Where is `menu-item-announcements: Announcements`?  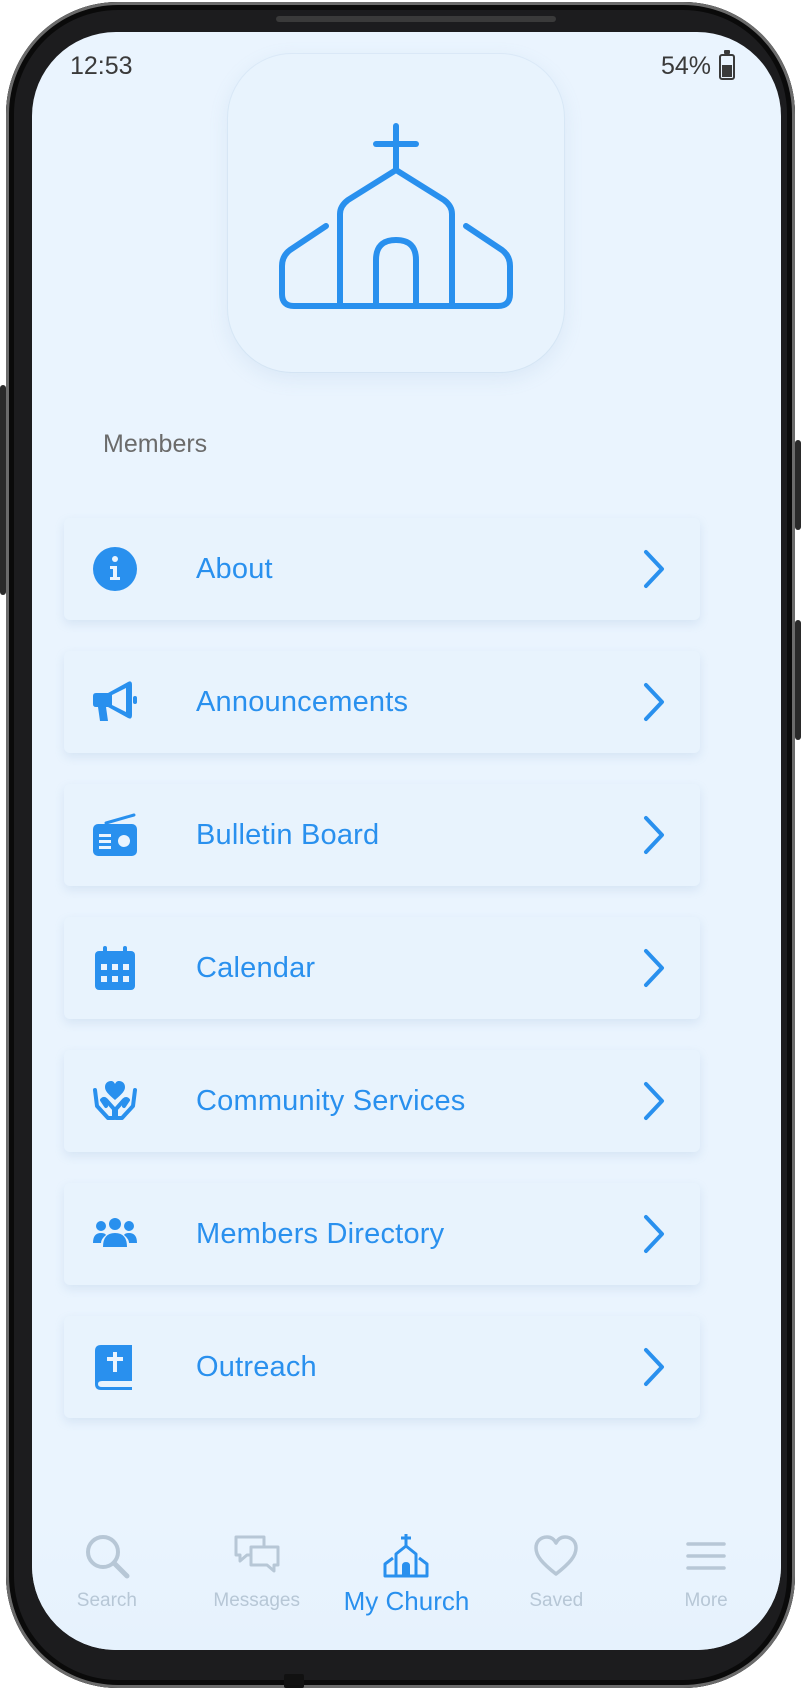 menu-item-announcements: Announcements is located at coordinates (382, 702).